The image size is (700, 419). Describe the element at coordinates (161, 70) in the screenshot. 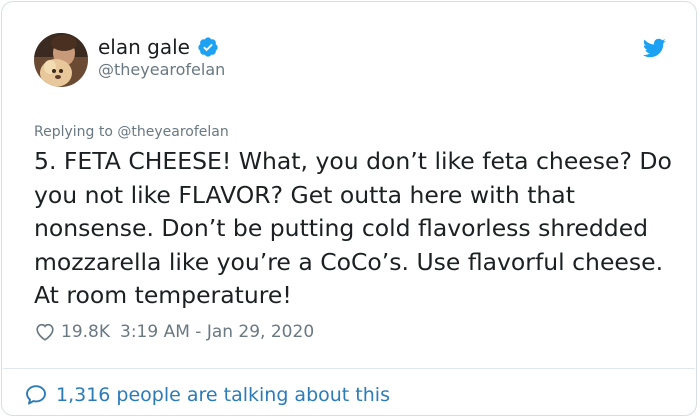

I see `author-handle: @theyearofelan` at that location.